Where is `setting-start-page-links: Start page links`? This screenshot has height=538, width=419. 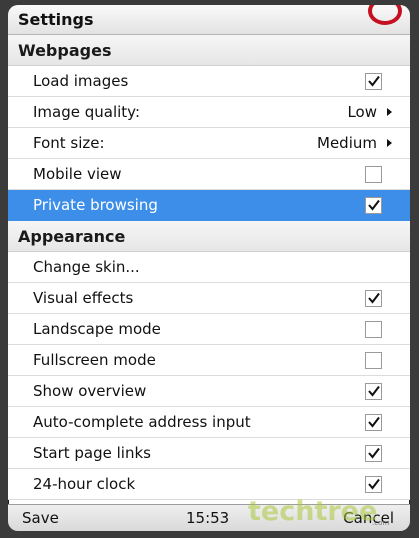 setting-start-page-links: Start page links is located at coordinates (209, 453).